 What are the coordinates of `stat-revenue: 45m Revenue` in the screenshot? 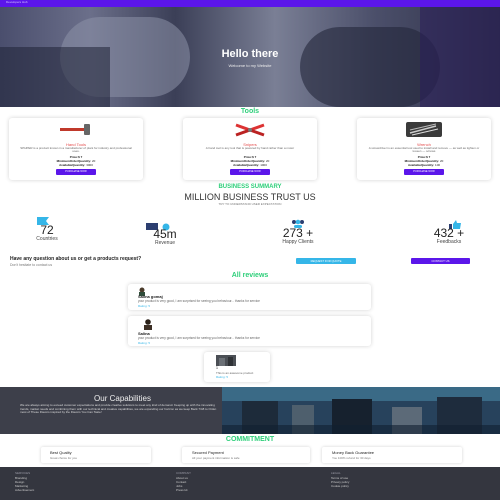 It's located at (165, 237).